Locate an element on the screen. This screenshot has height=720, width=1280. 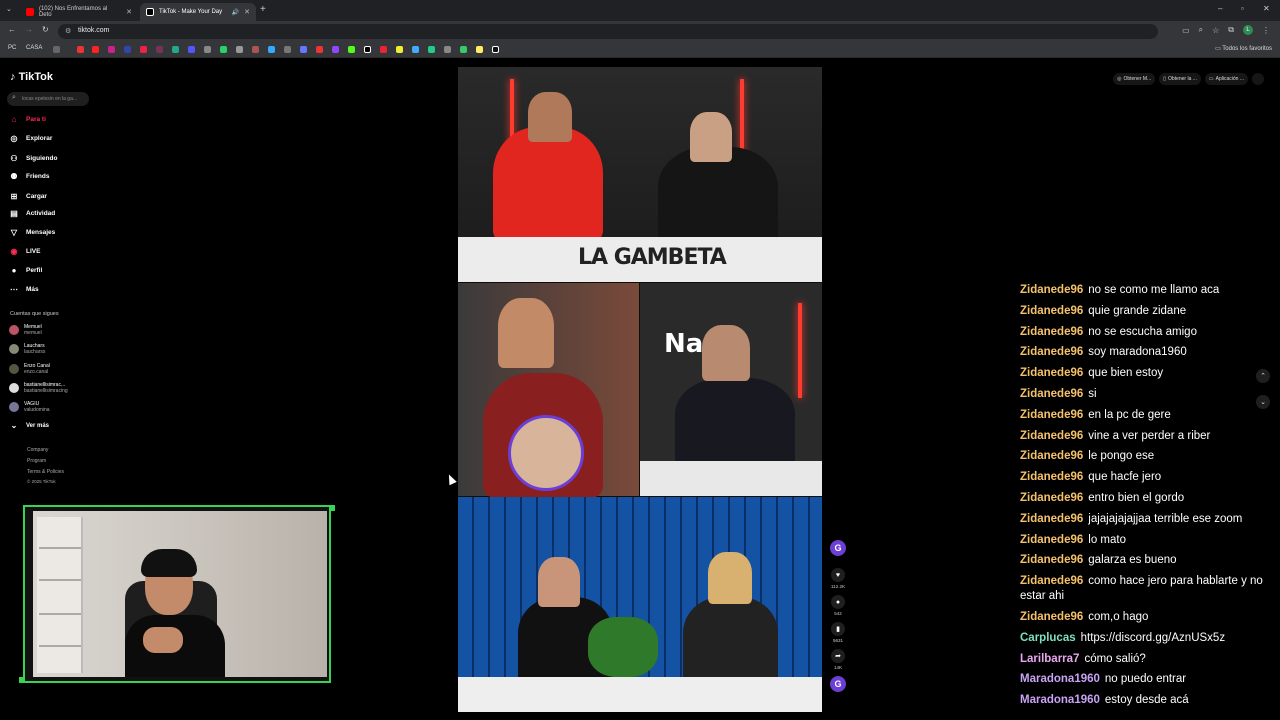
audio-icon: 🔊 is located at coordinates (235, 12).